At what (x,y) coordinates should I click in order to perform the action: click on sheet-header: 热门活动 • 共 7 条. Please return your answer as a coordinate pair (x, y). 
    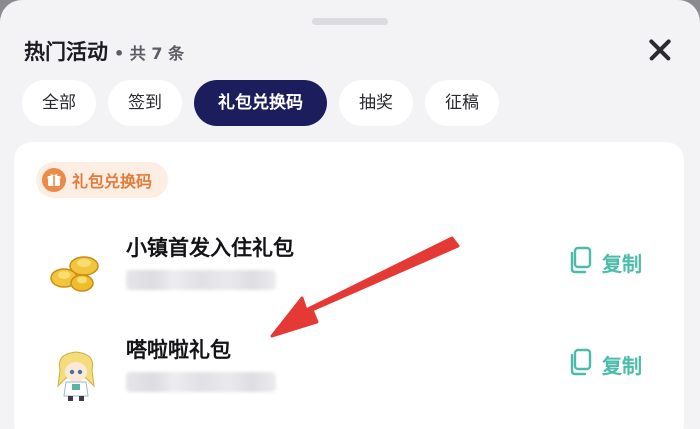
    Looking at the image, I should click on (104, 52).